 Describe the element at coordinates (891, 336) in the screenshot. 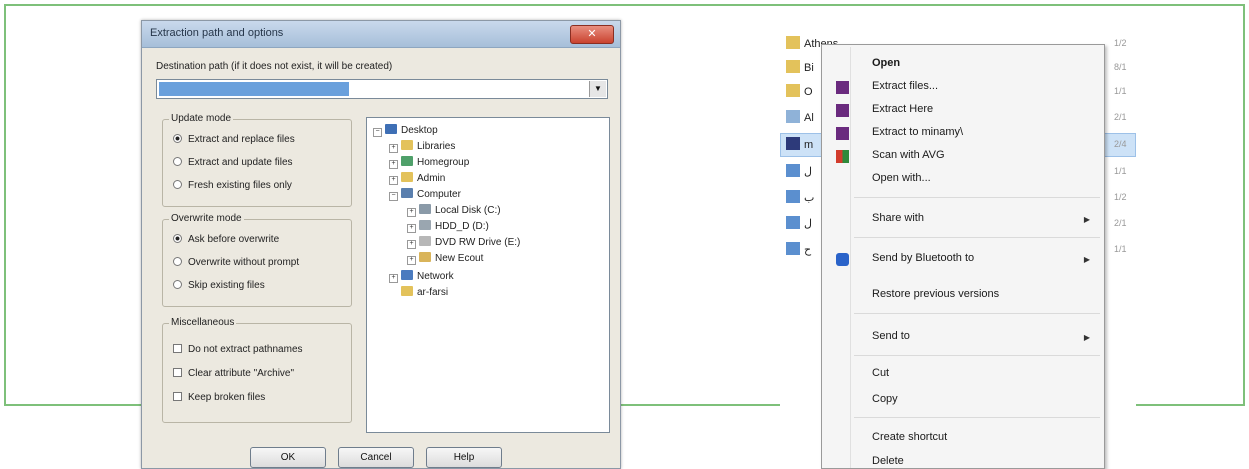

I see `menu-item-send-to: Send to` at that location.